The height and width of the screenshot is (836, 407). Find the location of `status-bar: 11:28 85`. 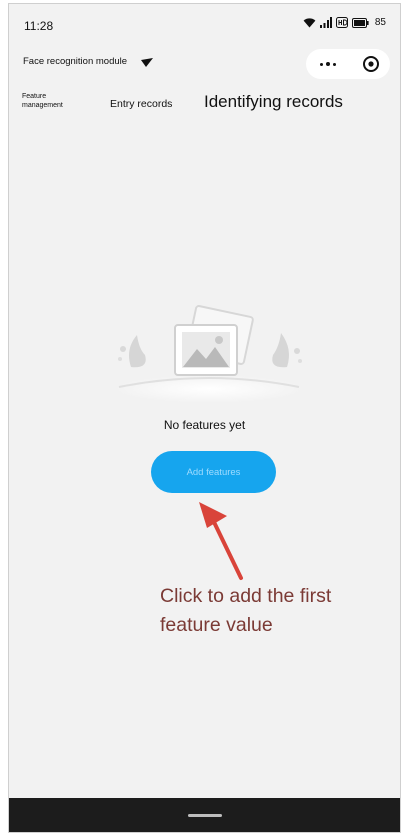

status-bar: 11:28 85 is located at coordinates (204, 22).